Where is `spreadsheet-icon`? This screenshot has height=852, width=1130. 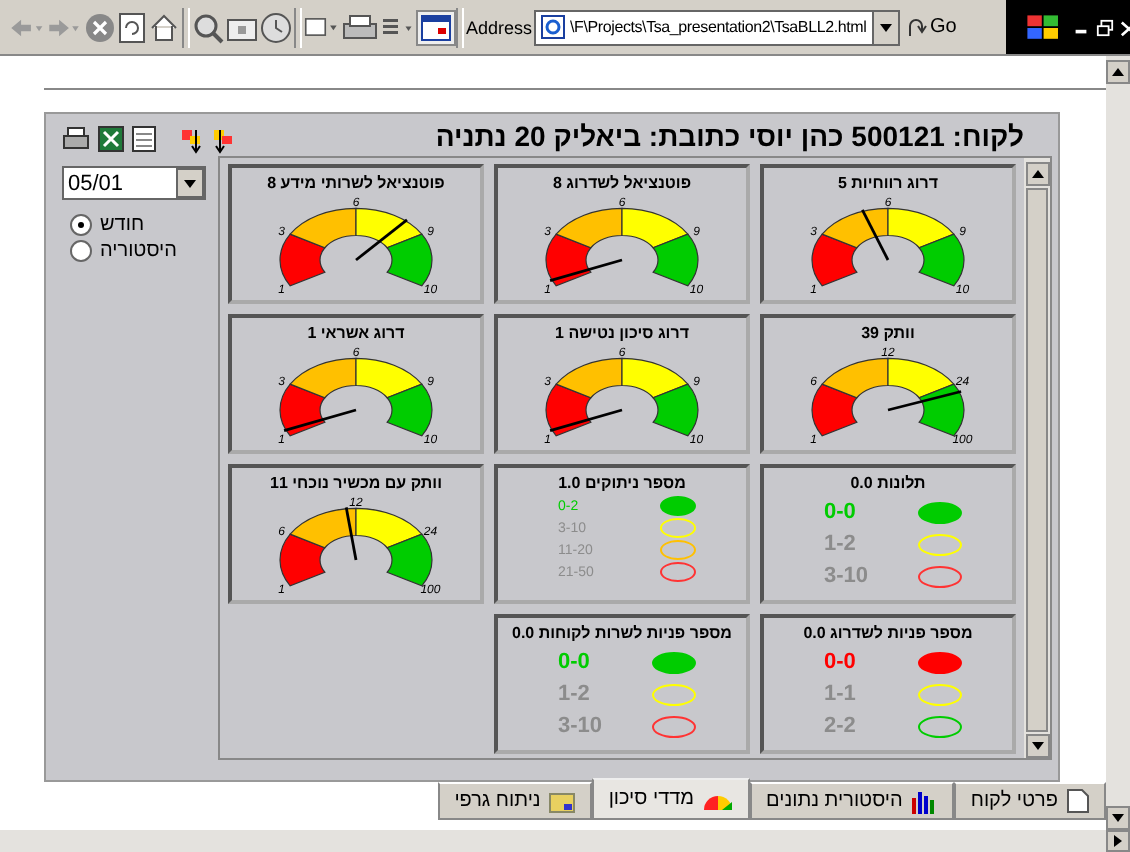 spreadsheet-icon is located at coordinates (111, 139).